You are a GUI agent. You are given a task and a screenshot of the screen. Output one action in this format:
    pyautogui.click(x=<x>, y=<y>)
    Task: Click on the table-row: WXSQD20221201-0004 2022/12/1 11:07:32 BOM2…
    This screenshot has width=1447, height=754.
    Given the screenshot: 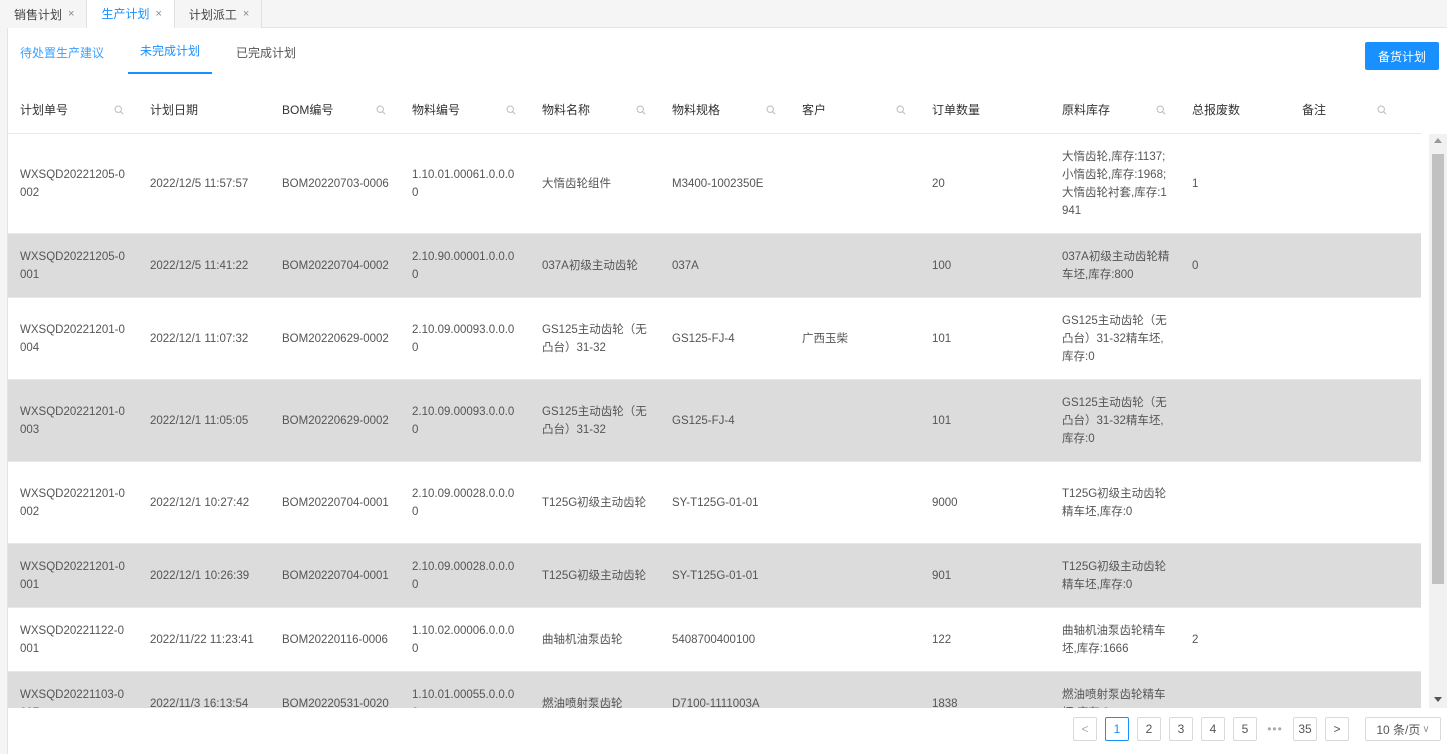 What is the action you would take?
    pyautogui.click(x=714, y=339)
    